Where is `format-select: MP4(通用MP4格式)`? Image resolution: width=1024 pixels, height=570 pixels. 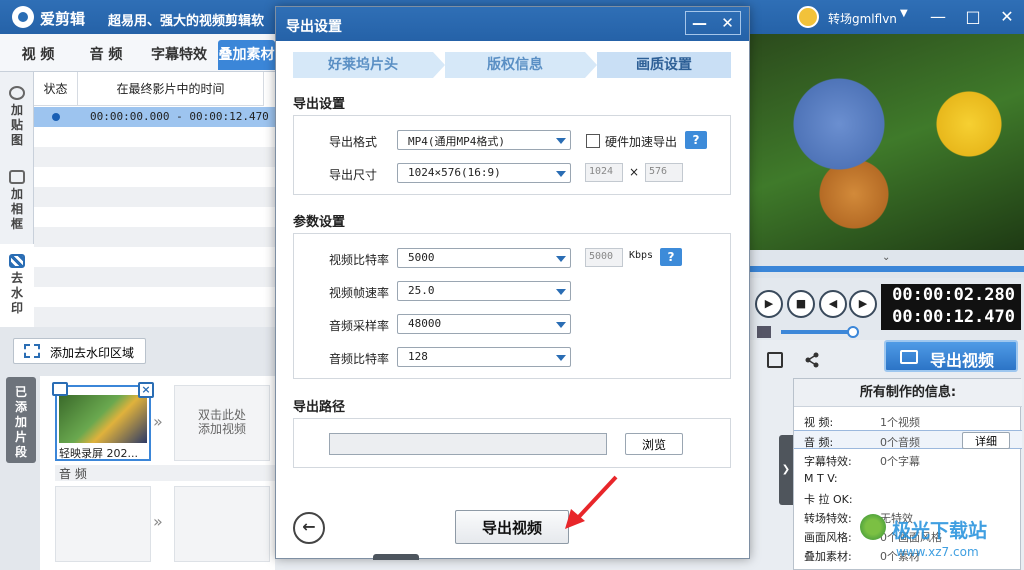
format-select: MP4(通用MP4格式) is located at coordinates (484, 140).